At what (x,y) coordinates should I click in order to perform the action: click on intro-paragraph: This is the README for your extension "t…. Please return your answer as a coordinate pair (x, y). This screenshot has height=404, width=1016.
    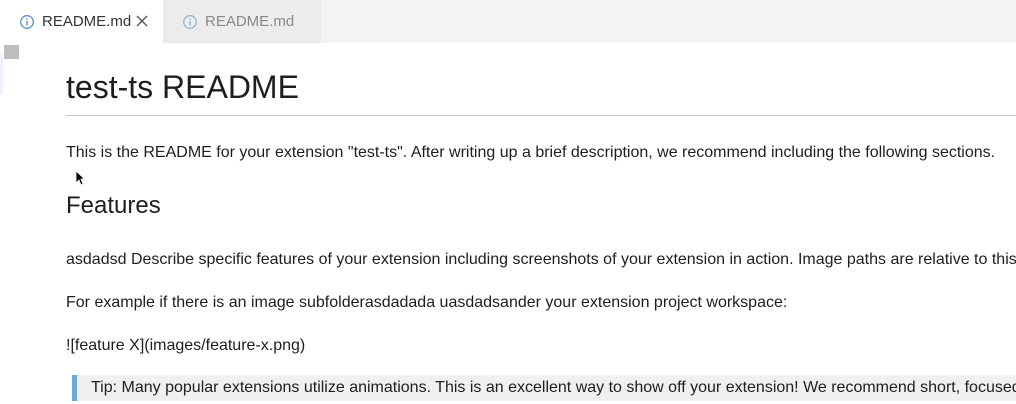
    Looking at the image, I should click on (531, 152).